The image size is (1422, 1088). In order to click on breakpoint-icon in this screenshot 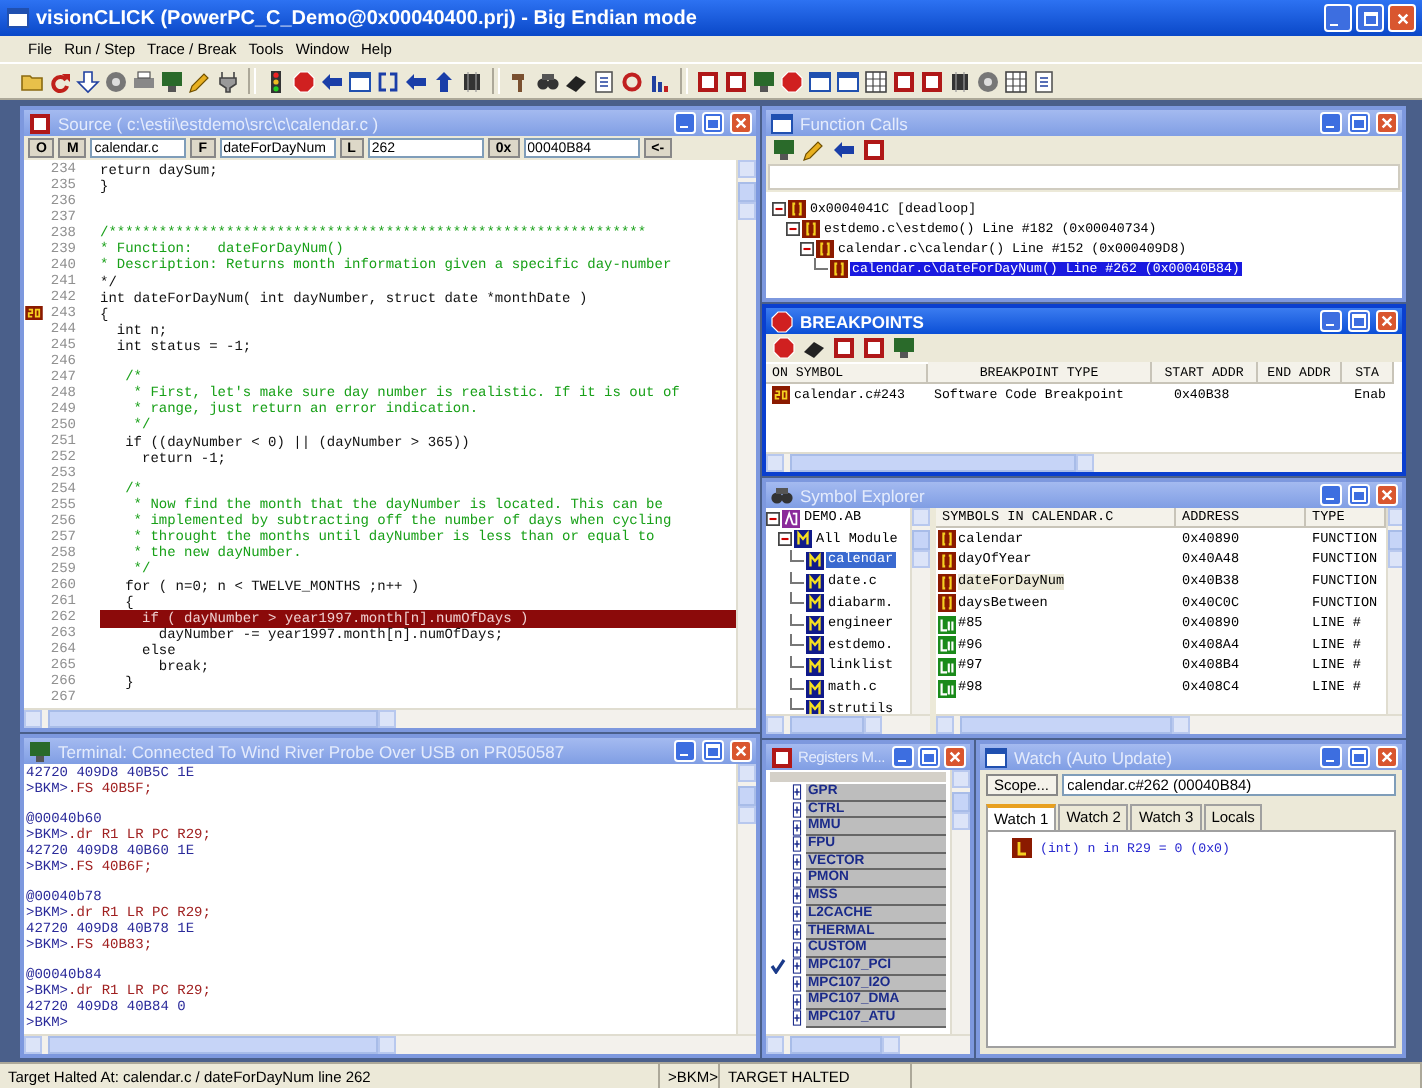, I will do `click(34, 313)`.